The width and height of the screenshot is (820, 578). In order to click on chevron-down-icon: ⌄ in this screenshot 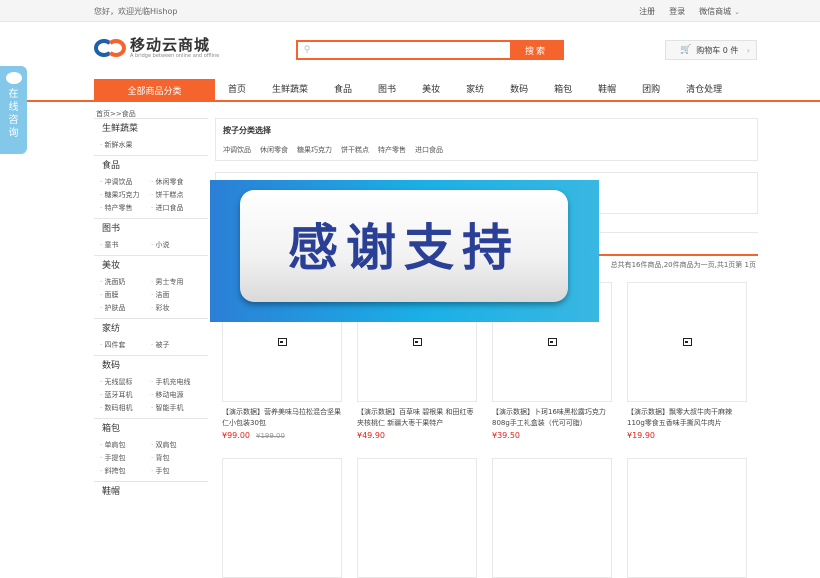, I will do `click(737, 12)`.